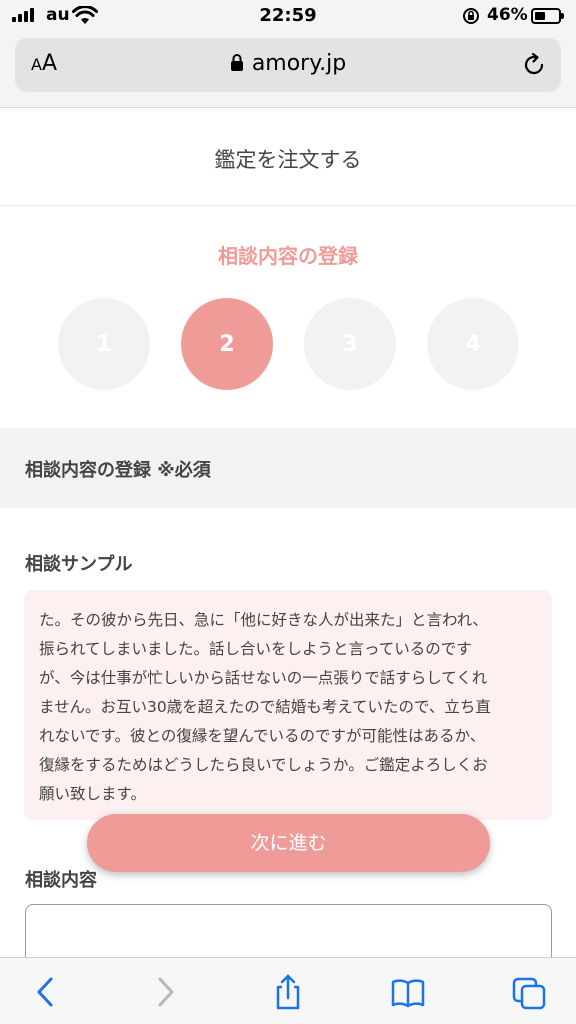 Image resolution: width=576 pixels, height=1024 pixels. What do you see at coordinates (236, 62) in the screenshot?
I see `lock-icon` at bounding box center [236, 62].